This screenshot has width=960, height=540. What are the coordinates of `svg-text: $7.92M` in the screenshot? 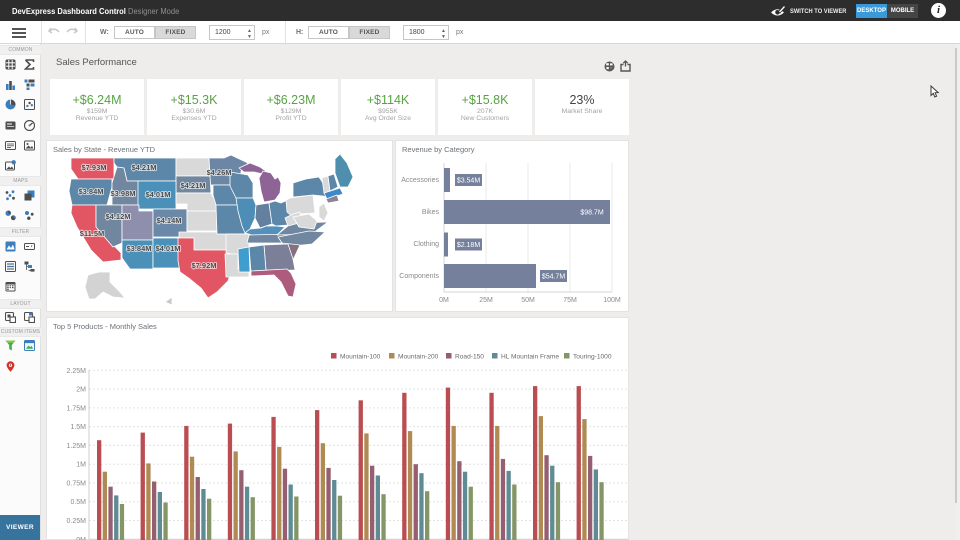 It's located at (203, 265).